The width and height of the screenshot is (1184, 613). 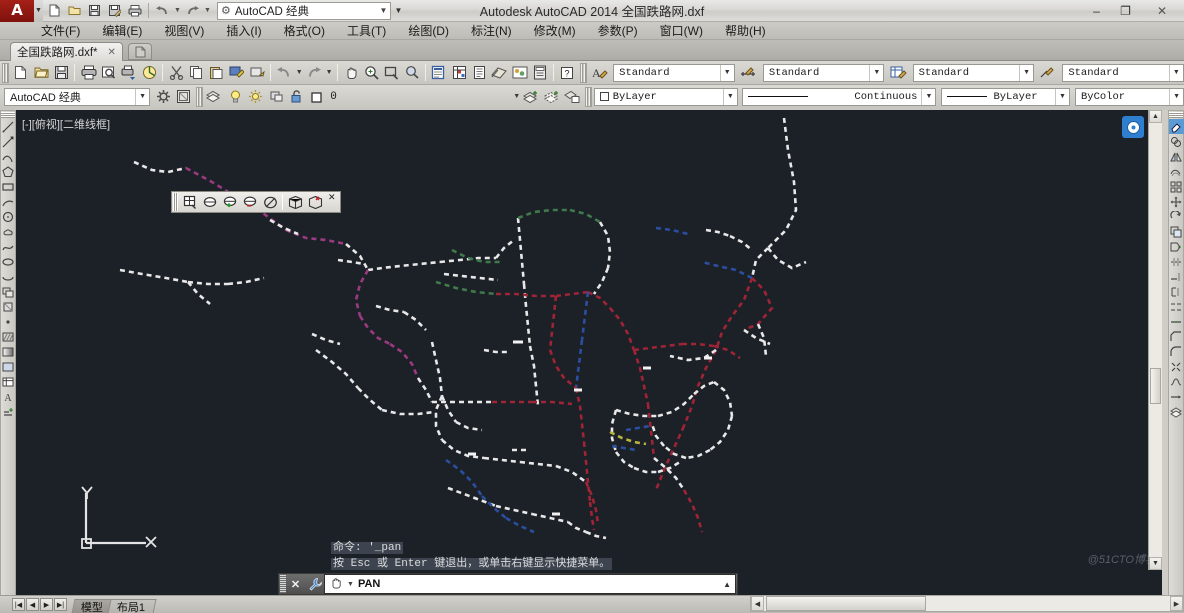 I want to click on first-layout-button: |◀, so click(x=18, y=604).